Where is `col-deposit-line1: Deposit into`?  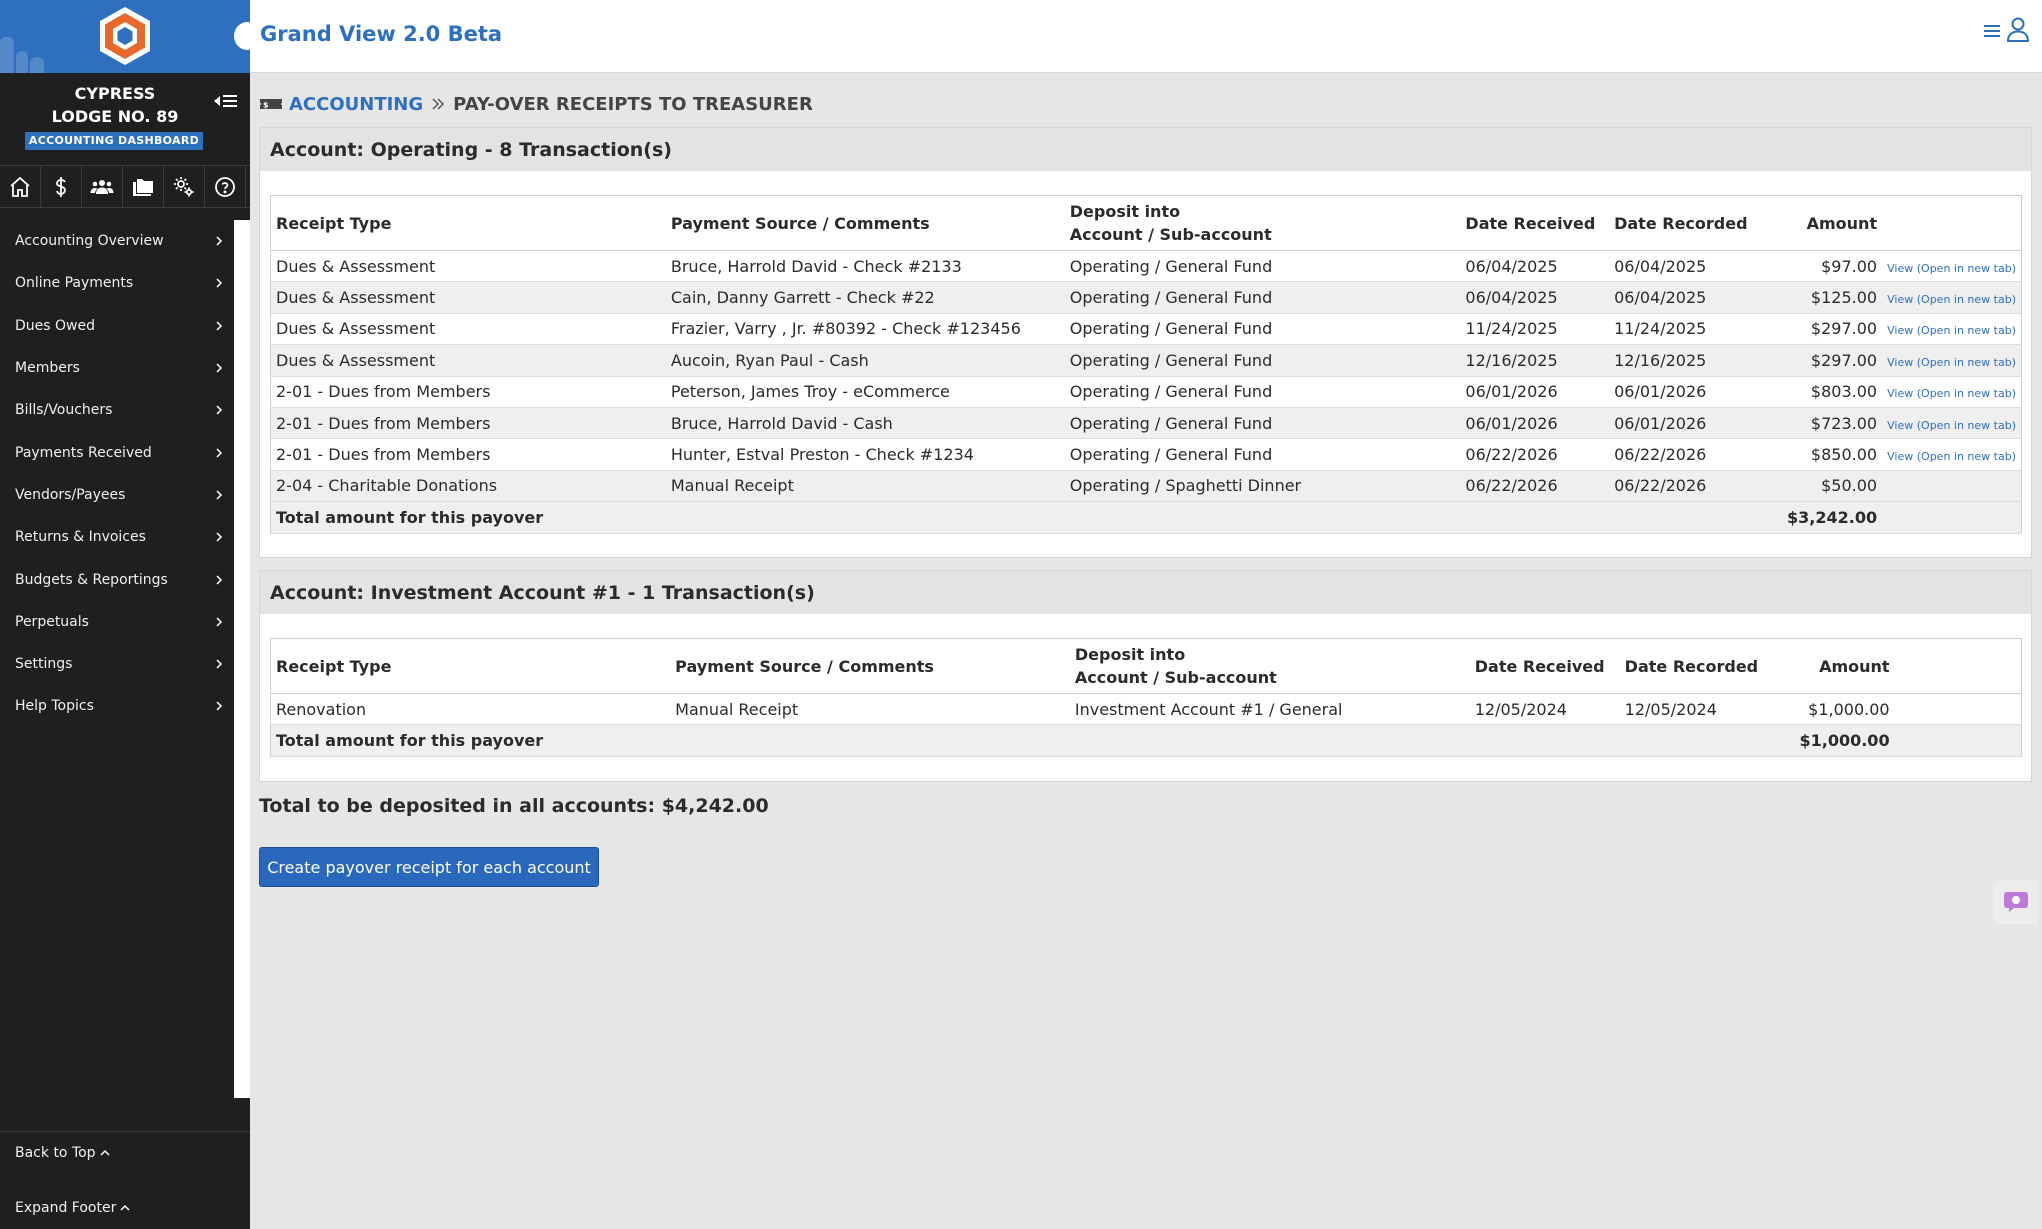 col-deposit-line1: Deposit into is located at coordinates (1125, 211).